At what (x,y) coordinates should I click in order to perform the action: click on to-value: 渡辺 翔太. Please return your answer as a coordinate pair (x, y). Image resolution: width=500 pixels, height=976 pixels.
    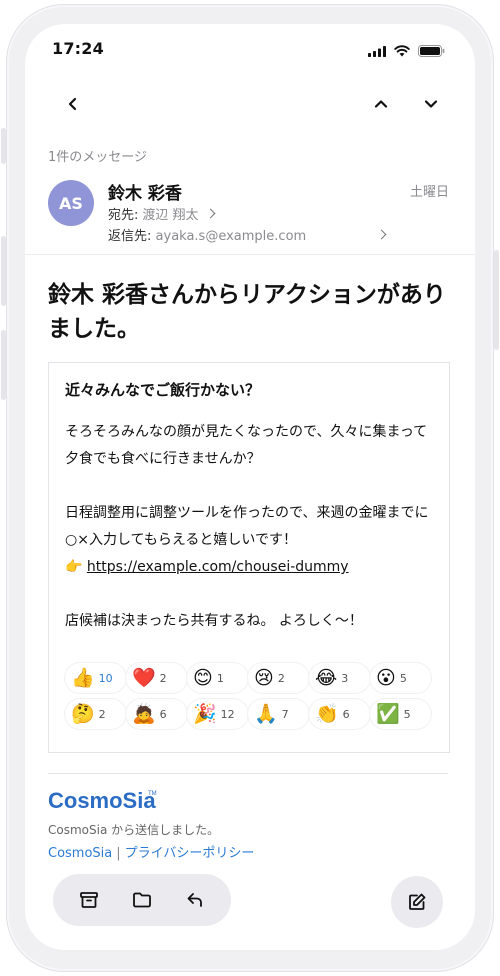
    Looking at the image, I should click on (170, 215).